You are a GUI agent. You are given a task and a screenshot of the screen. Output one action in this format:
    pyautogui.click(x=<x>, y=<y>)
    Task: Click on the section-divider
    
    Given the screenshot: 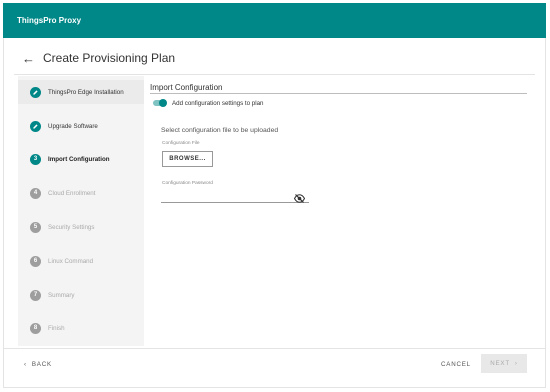 What is the action you would take?
    pyautogui.click(x=338, y=93)
    